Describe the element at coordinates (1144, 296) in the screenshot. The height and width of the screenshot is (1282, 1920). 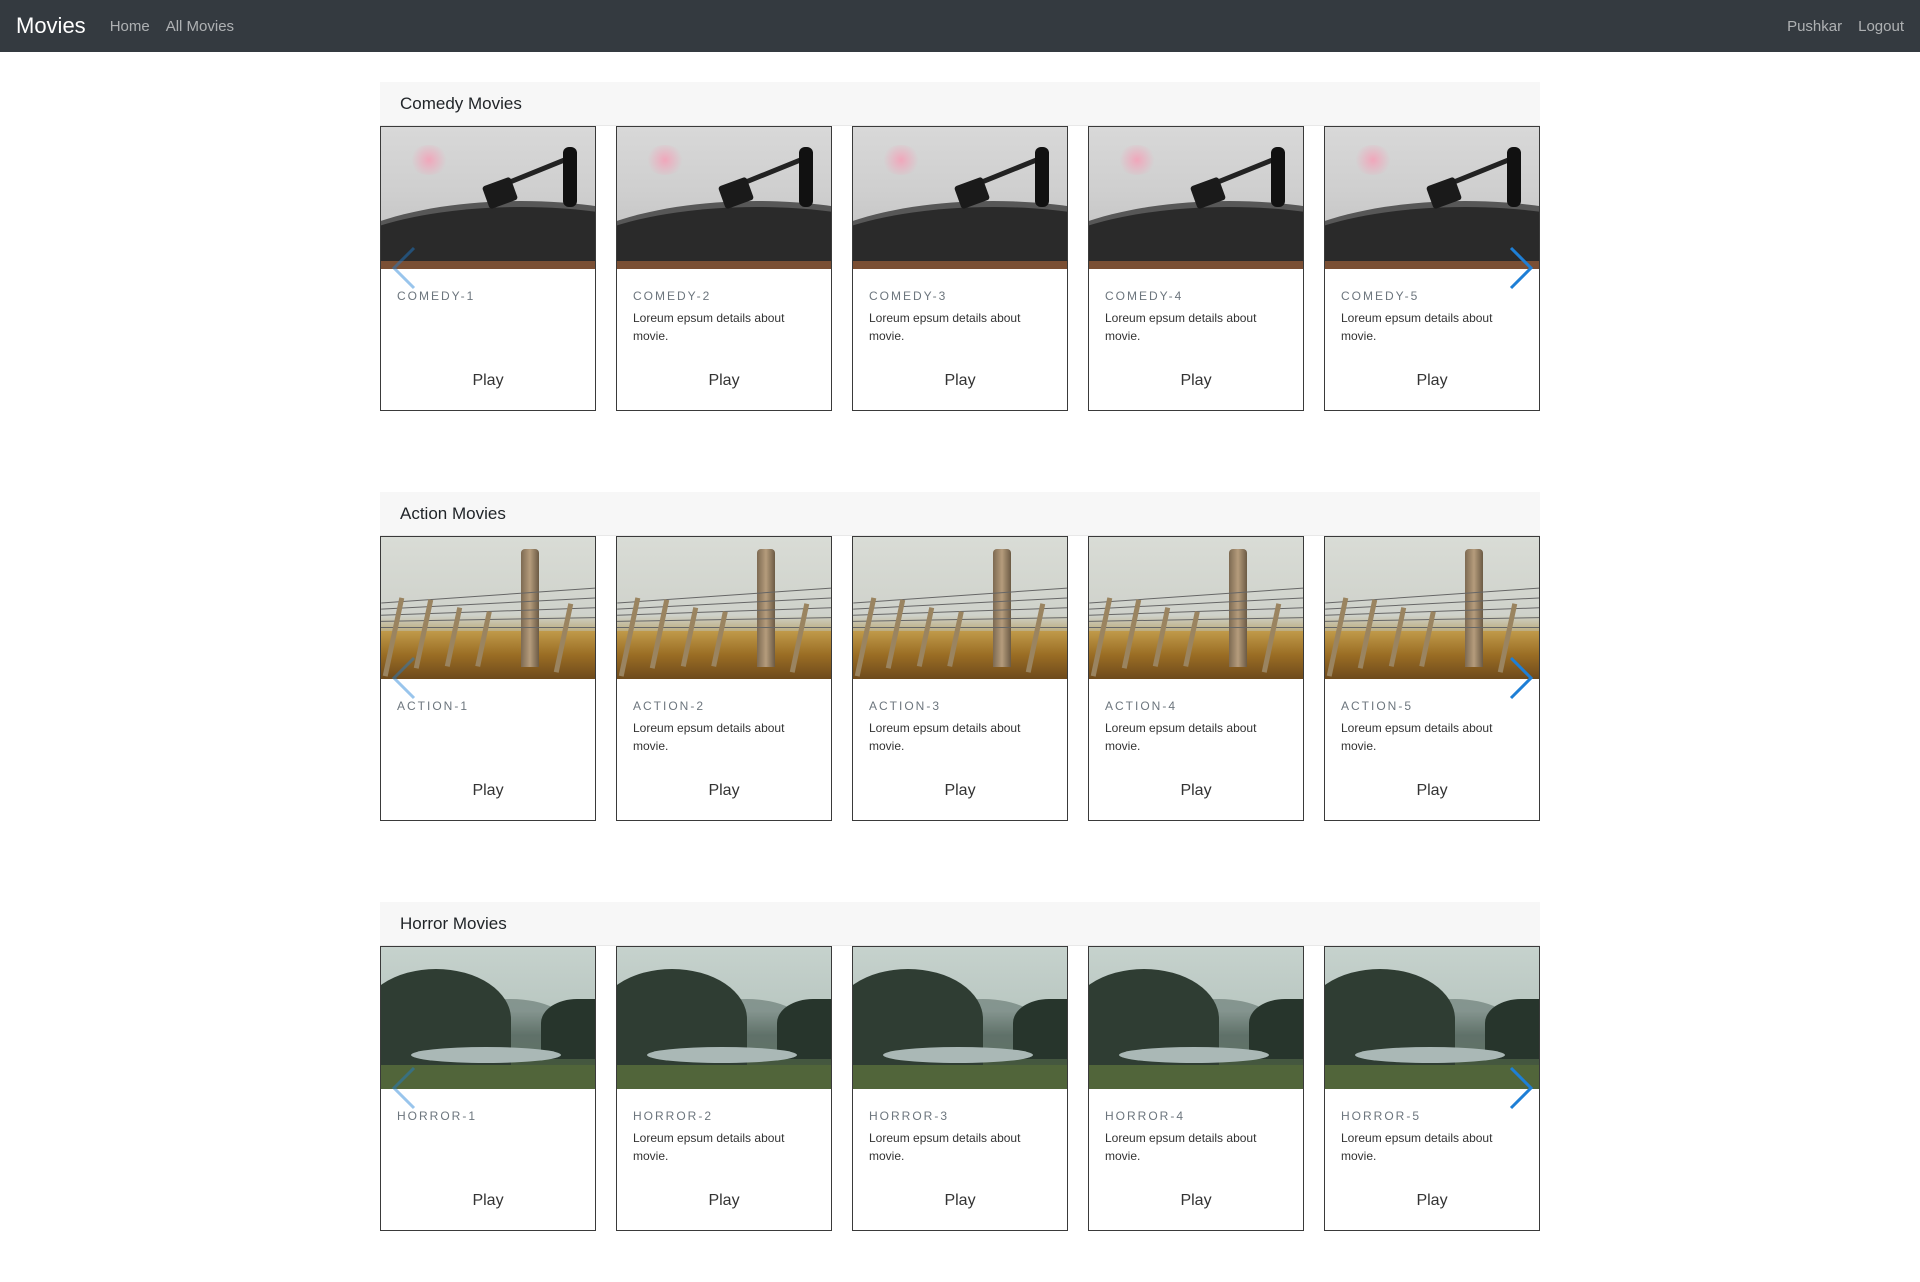
I see `movie-title: COMEDY-4` at that location.